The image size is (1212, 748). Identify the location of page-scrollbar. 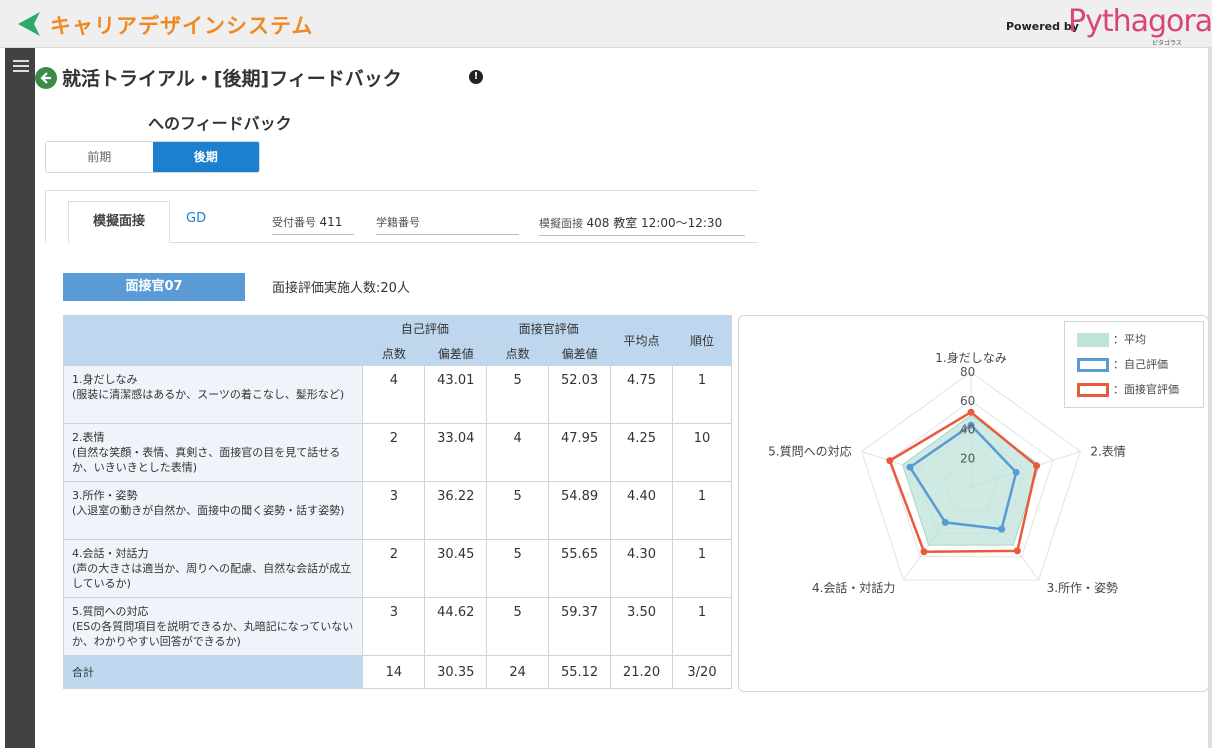
(1210, 398).